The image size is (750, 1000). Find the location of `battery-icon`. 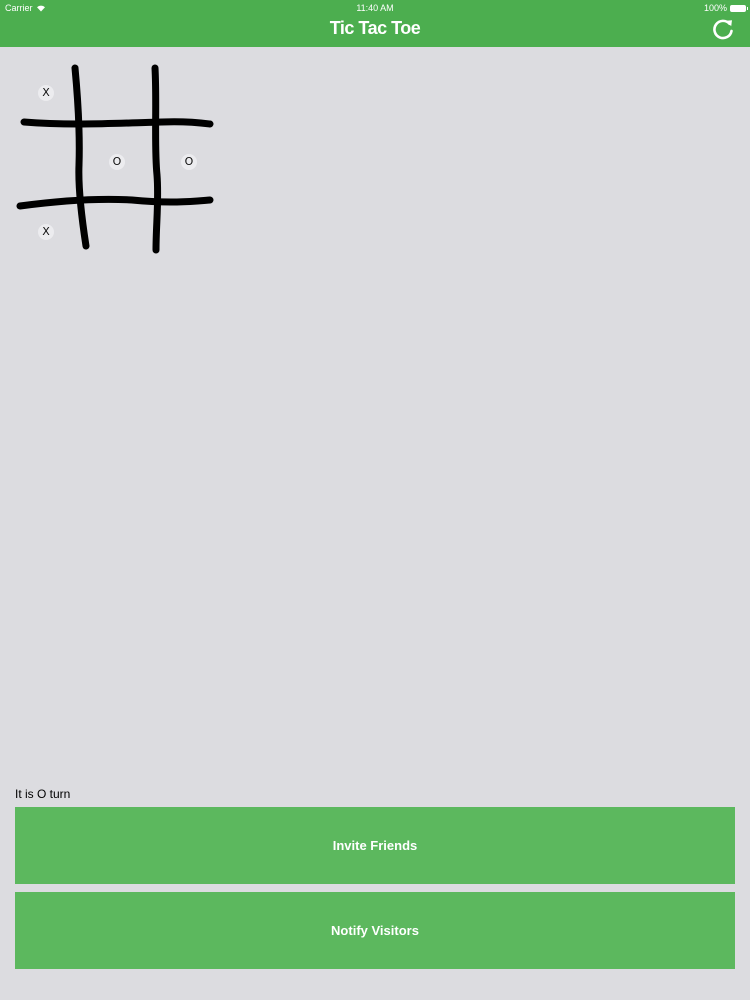

battery-icon is located at coordinates (739, 8).